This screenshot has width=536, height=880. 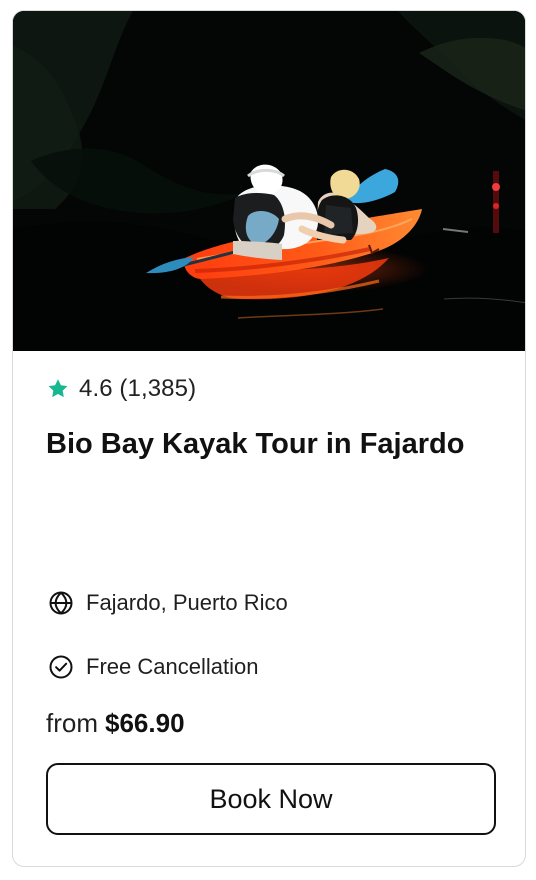 I want to click on check-circle-icon, so click(x=61, y=667).